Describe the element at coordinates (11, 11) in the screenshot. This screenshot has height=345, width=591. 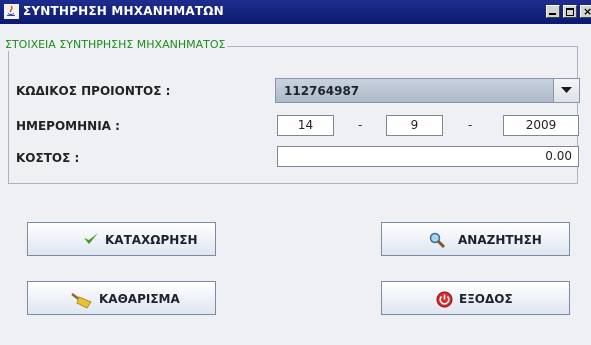
I see `java-app-icon` at that location.